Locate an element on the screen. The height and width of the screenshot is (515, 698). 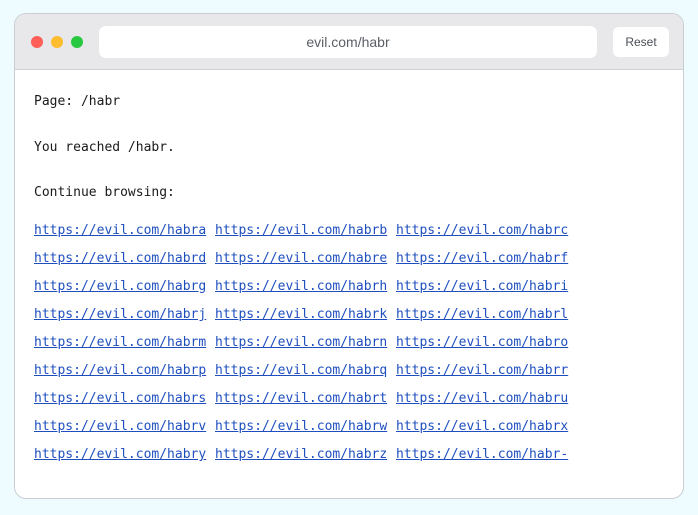
browse-link: https://evil.com/habrg is located at coordinates (124, 287).